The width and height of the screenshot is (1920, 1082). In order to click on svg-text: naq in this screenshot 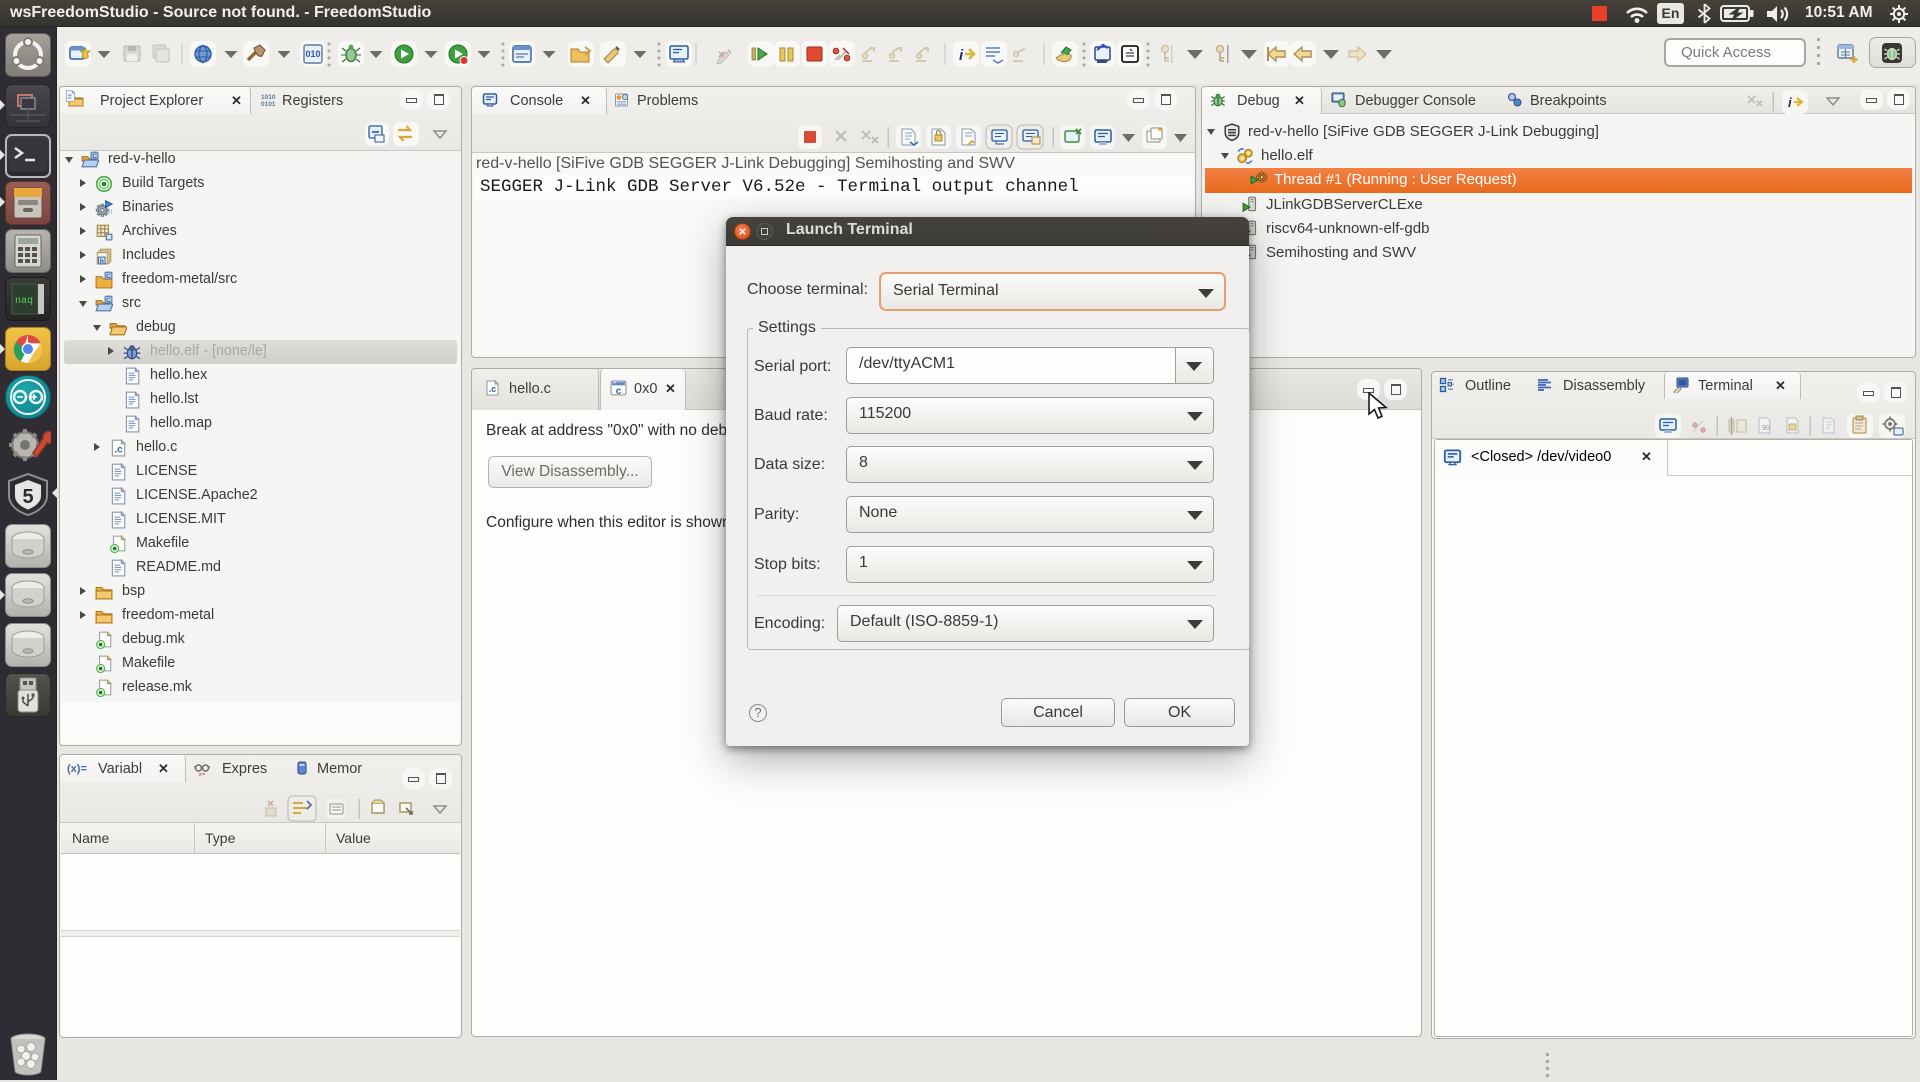, I will do `click(24, 301)`.